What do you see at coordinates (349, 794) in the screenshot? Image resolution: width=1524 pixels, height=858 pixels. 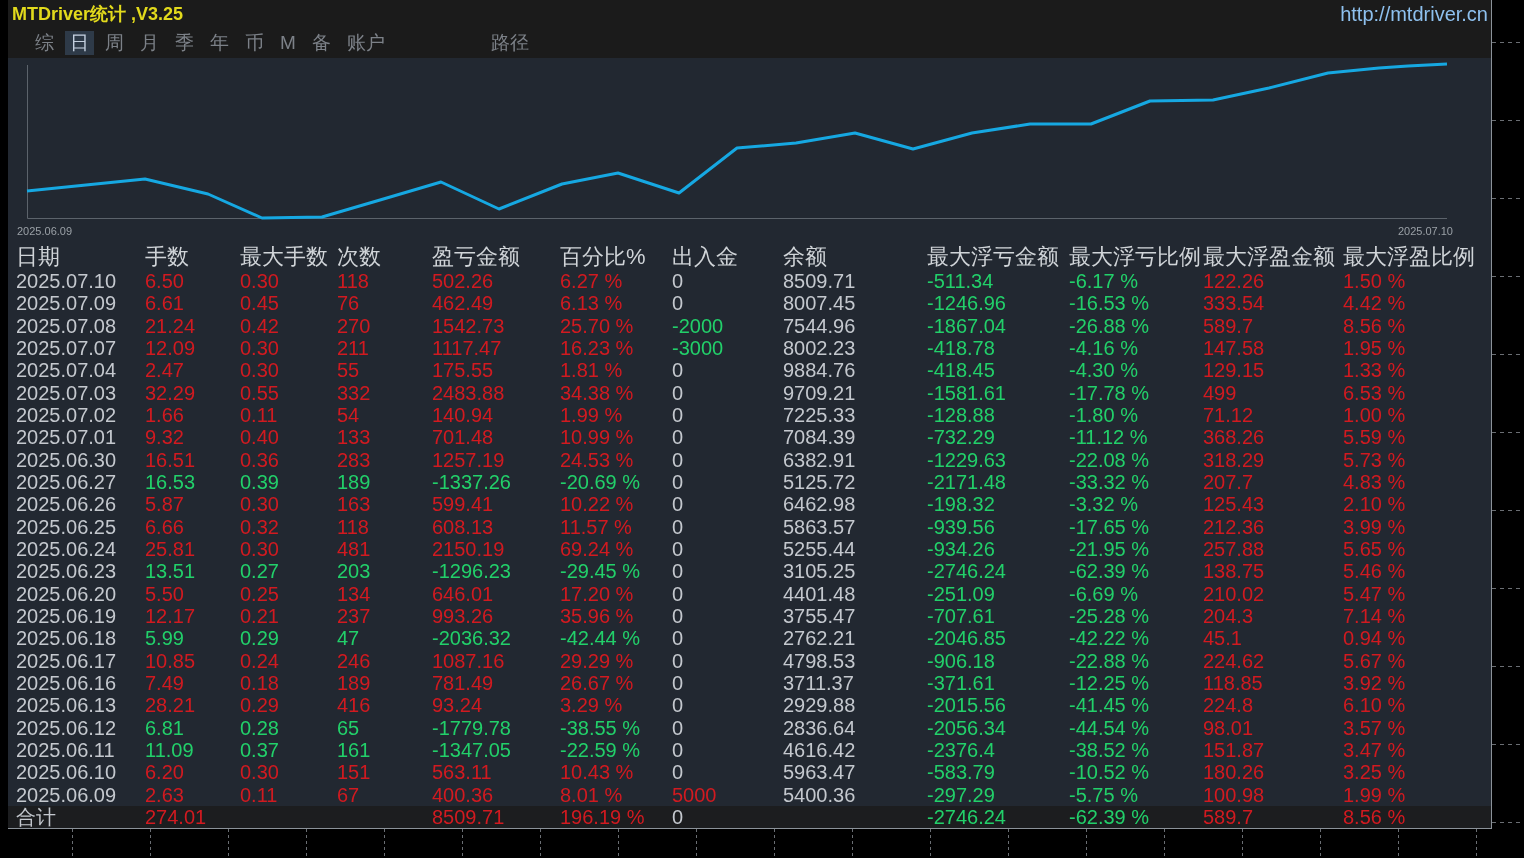 I see `trade-count: 67` at bounding box center [349, 794].